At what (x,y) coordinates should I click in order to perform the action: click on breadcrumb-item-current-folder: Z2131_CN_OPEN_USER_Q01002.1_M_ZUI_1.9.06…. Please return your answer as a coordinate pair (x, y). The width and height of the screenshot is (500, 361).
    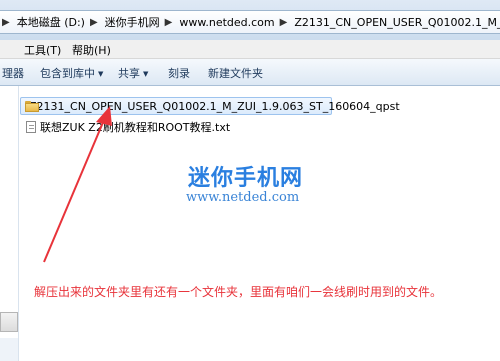
    Looking at the image, I should click on (395, 22).